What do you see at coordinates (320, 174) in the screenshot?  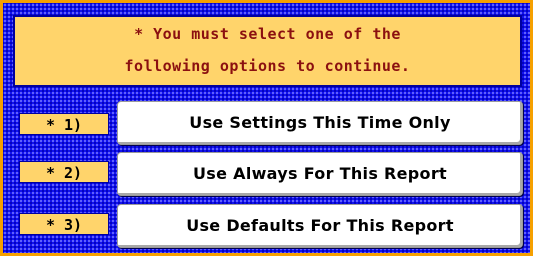 I see `use-always-for-this-report-button: Use Always For This Report` at bounding box center [320, 174].